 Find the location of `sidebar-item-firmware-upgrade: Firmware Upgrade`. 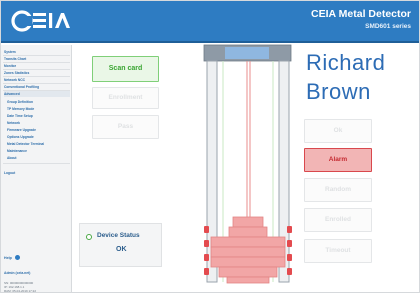

sidebar-item-firmware-upgrade: Firmware Upgrade is located at coordinates (38, 130).